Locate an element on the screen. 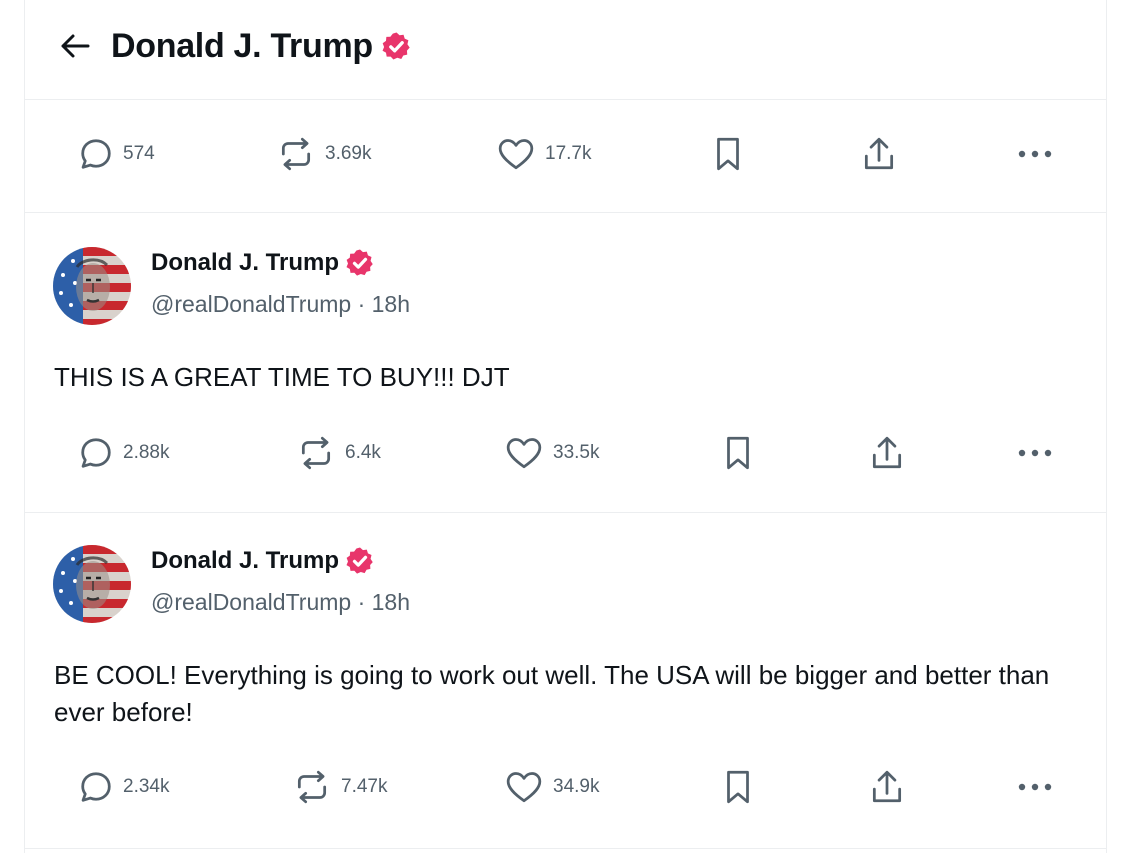  back-button is located at coordinates (75, 46).